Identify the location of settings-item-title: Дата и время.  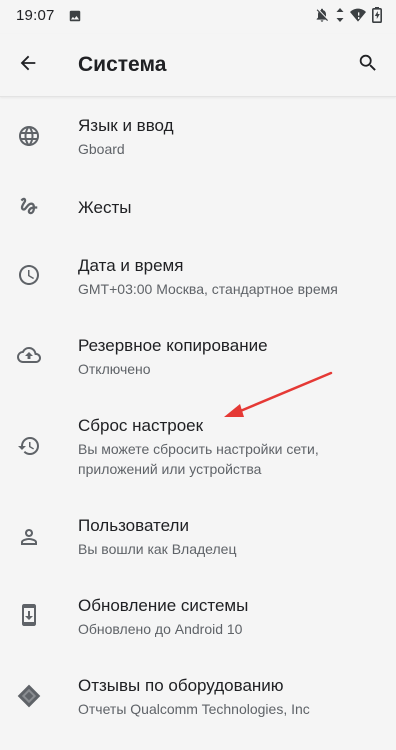
(131, 265).